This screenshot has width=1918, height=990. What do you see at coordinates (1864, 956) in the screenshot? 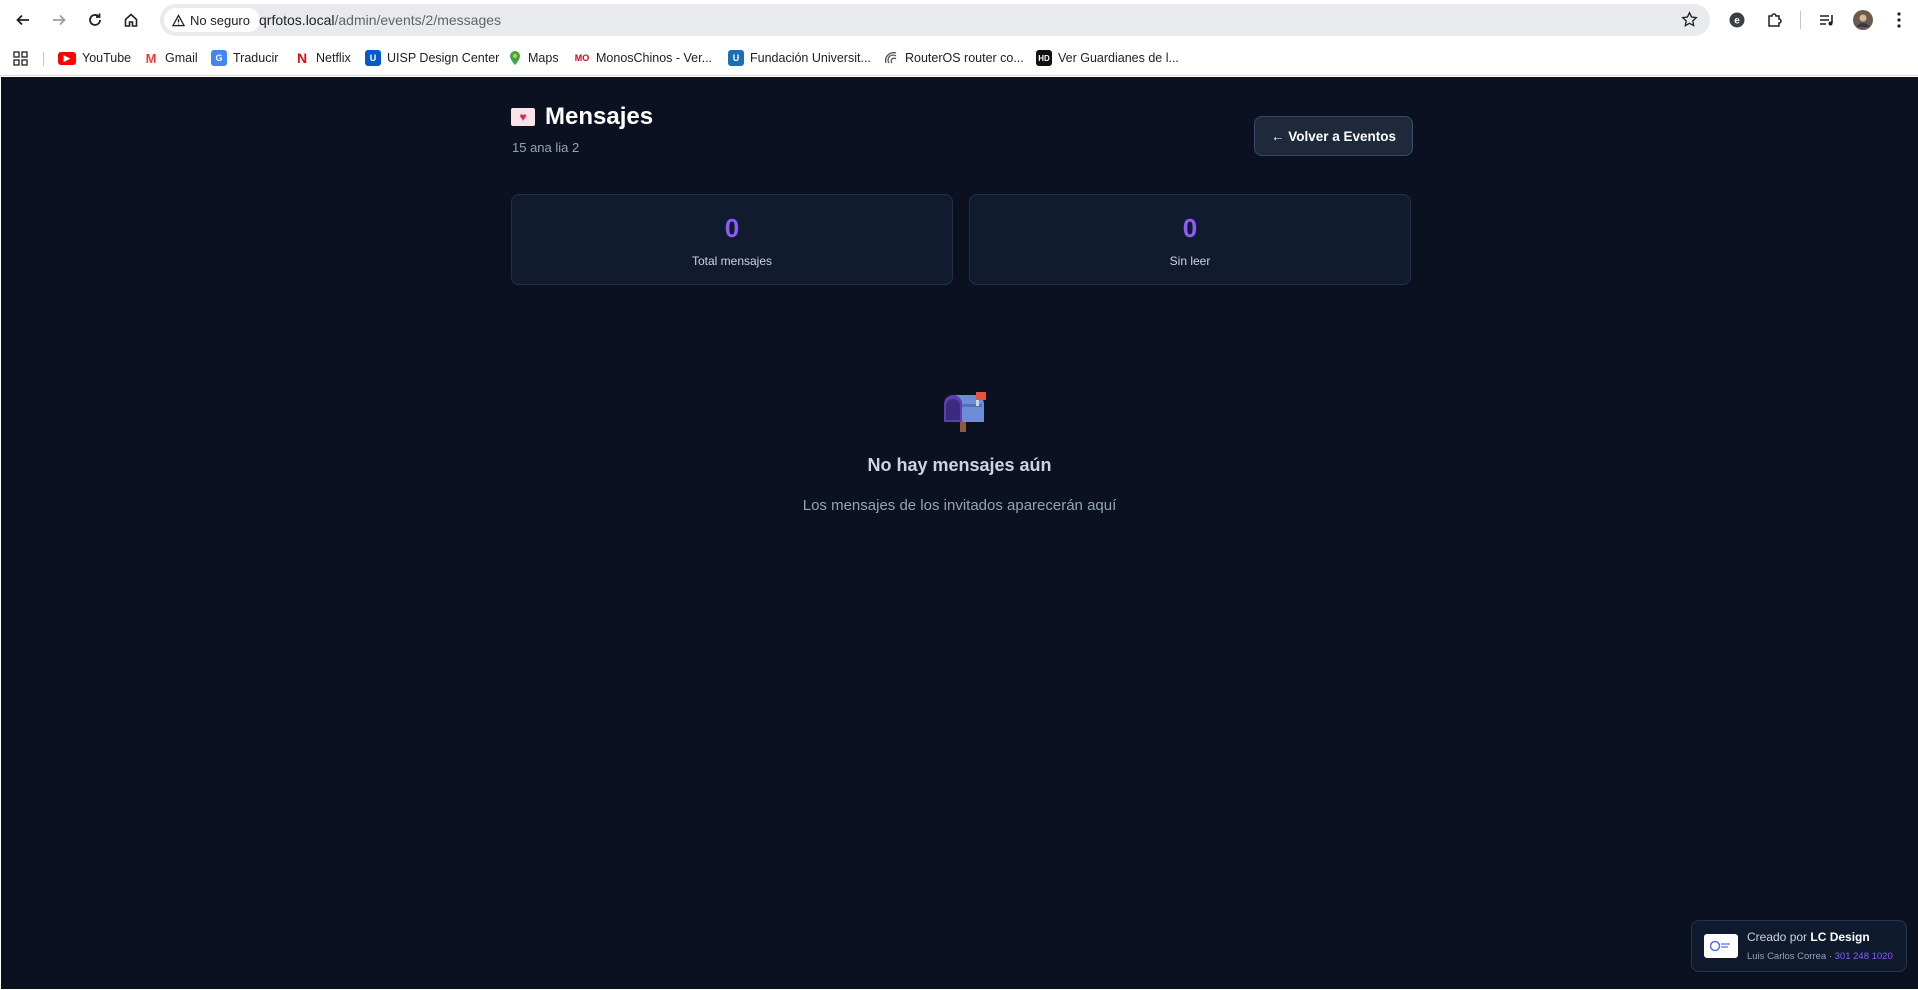
I see `credit-phone: 301 248 1020` at bounding box center [1864, 956].